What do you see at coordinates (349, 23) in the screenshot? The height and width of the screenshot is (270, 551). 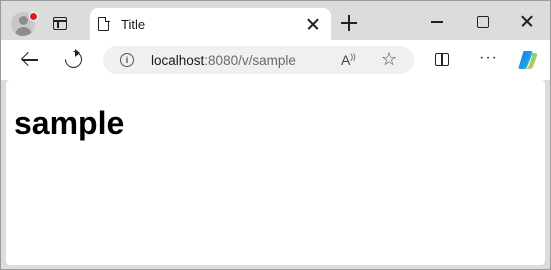 I see `new-tab-plus-icon` at bounding box center [349, 23].